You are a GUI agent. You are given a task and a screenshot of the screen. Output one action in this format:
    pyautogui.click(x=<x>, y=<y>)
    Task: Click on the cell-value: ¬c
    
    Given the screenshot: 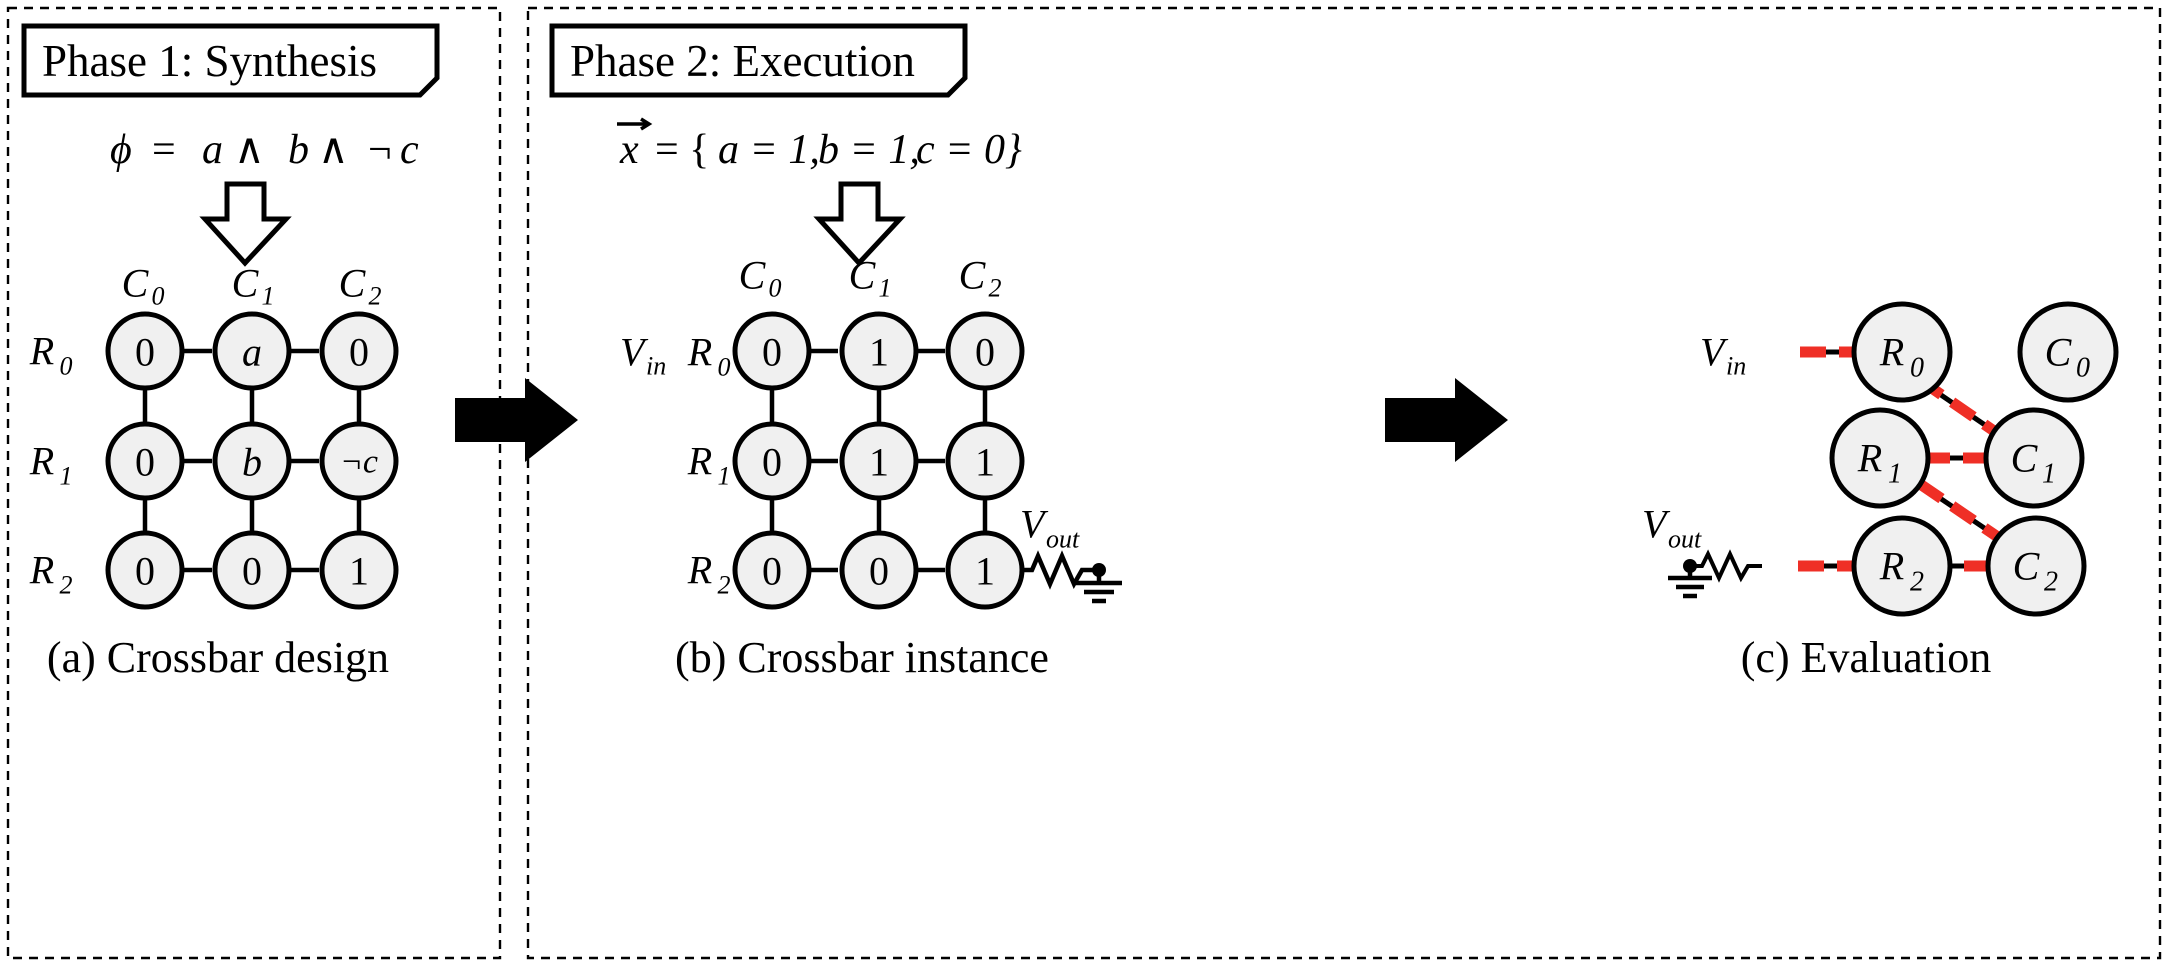 What is the action you would take?
    pyautogui.click(x=359, y=462)
    